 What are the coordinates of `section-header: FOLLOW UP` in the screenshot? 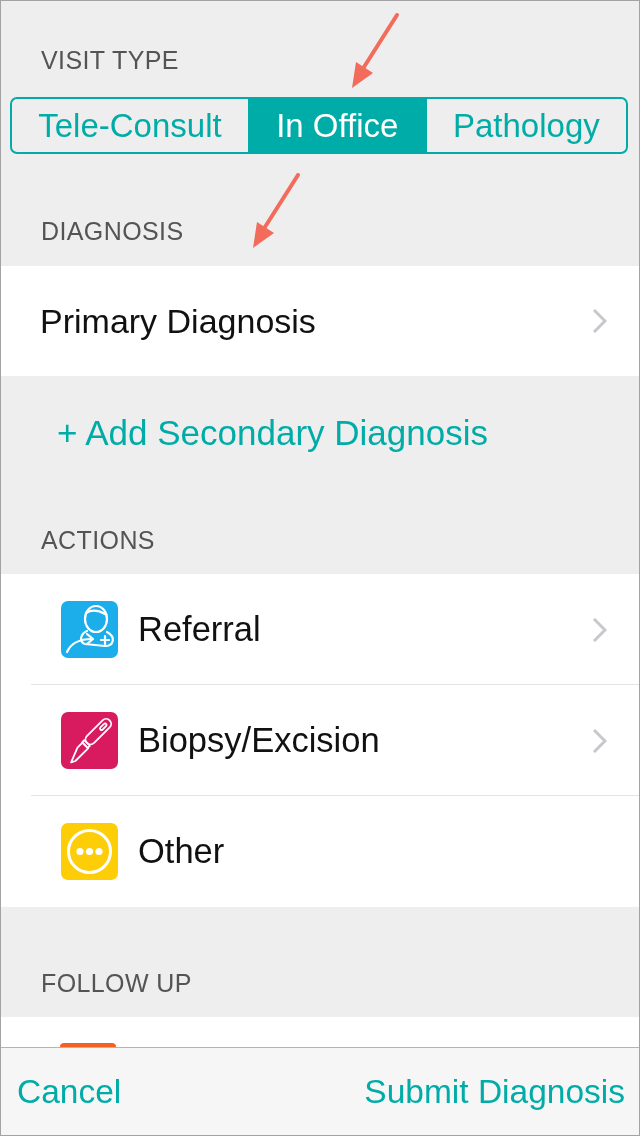 It's located at (116, 983).